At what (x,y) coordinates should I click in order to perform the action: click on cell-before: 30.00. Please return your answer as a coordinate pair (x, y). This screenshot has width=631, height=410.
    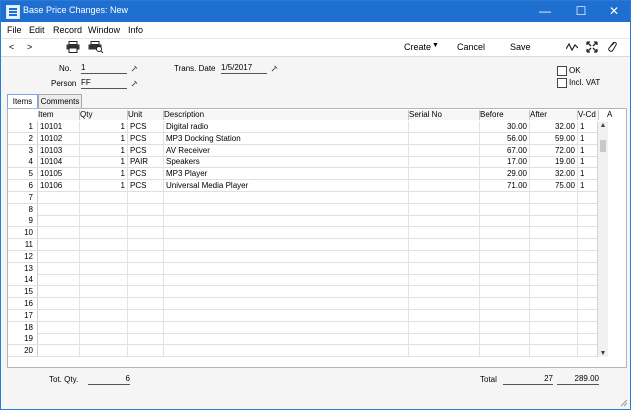
    Looking at the image, I should click on (505, 126).